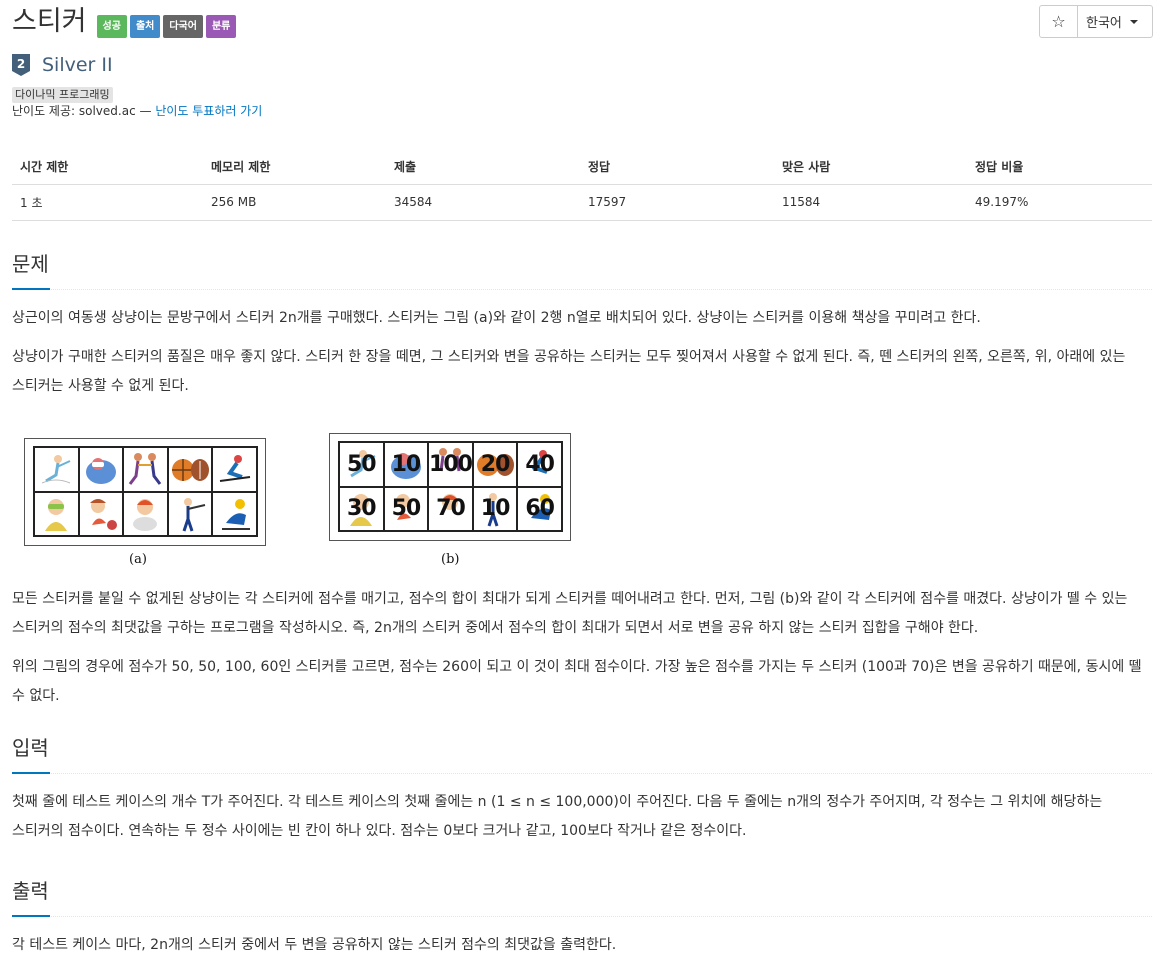 The image size is (1159, 977). I want to click on problem-labels: 성공 출처 다국어 분류, so click(166, 26).